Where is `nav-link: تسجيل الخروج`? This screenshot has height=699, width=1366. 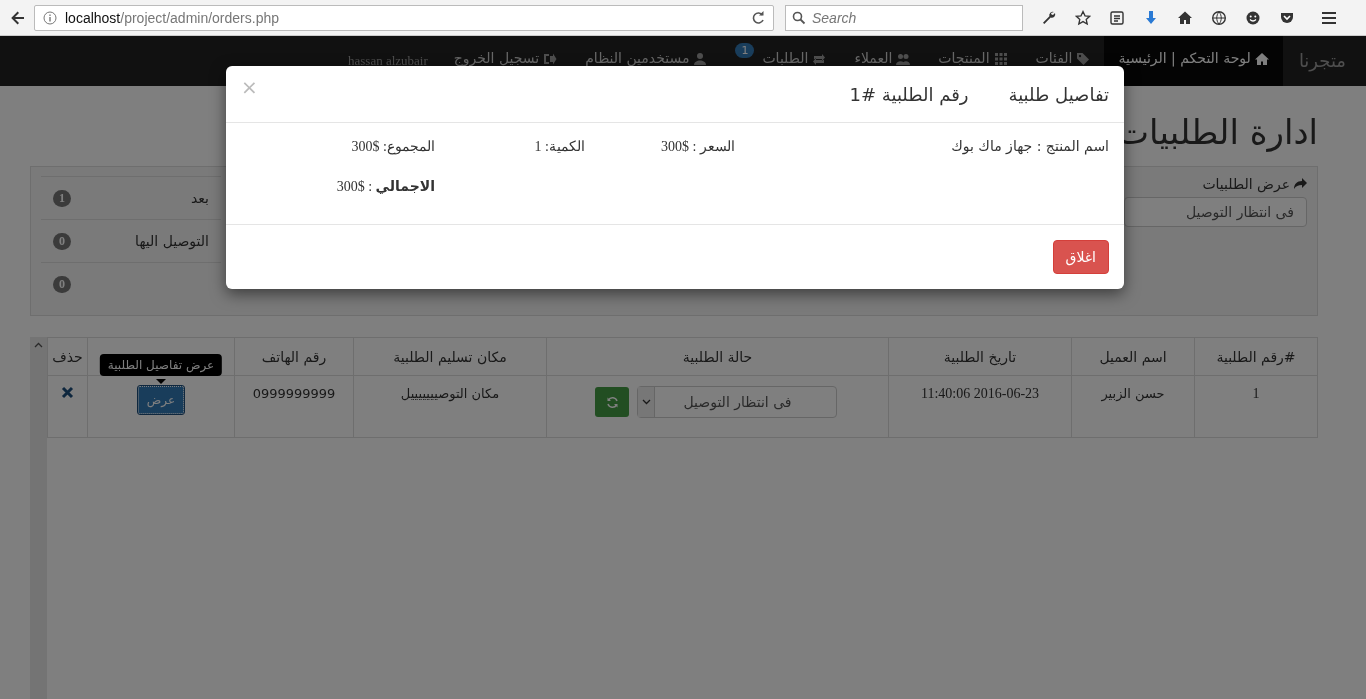 nav-link: تسجيل الخروج is located at coordinates (505, 61).